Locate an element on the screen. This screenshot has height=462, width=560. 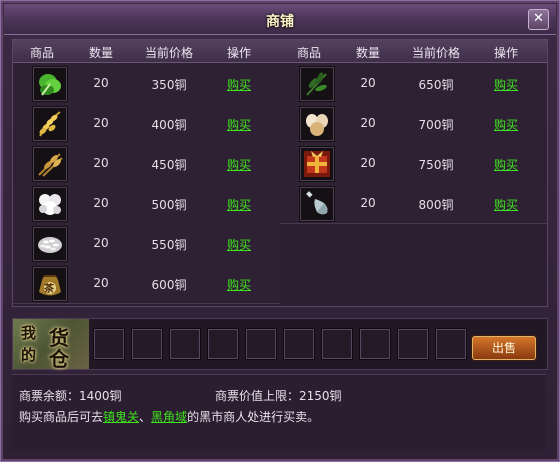
item-price: 650铜 is located at coordinates (436, 85).